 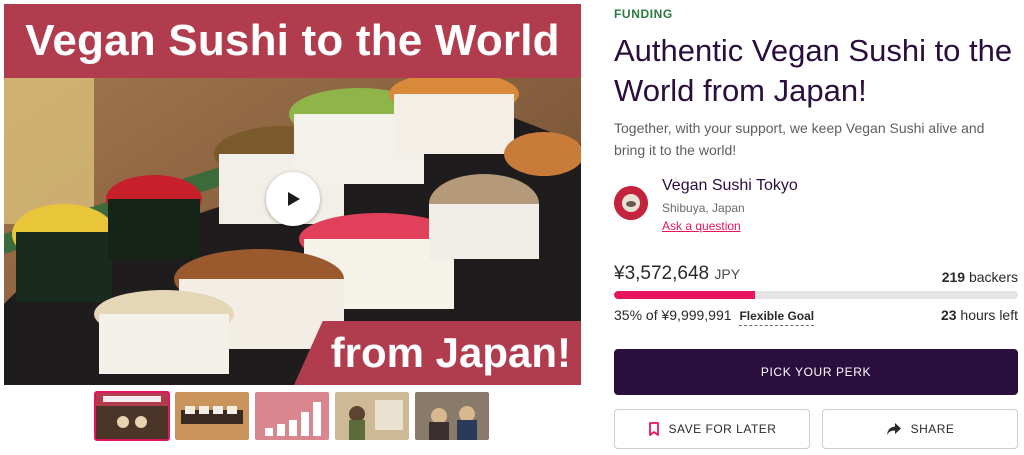 What do you see at coordinates (685, 295) in the screenshot?
I see `funding-progress-fill` at bounding box center [685, 295].